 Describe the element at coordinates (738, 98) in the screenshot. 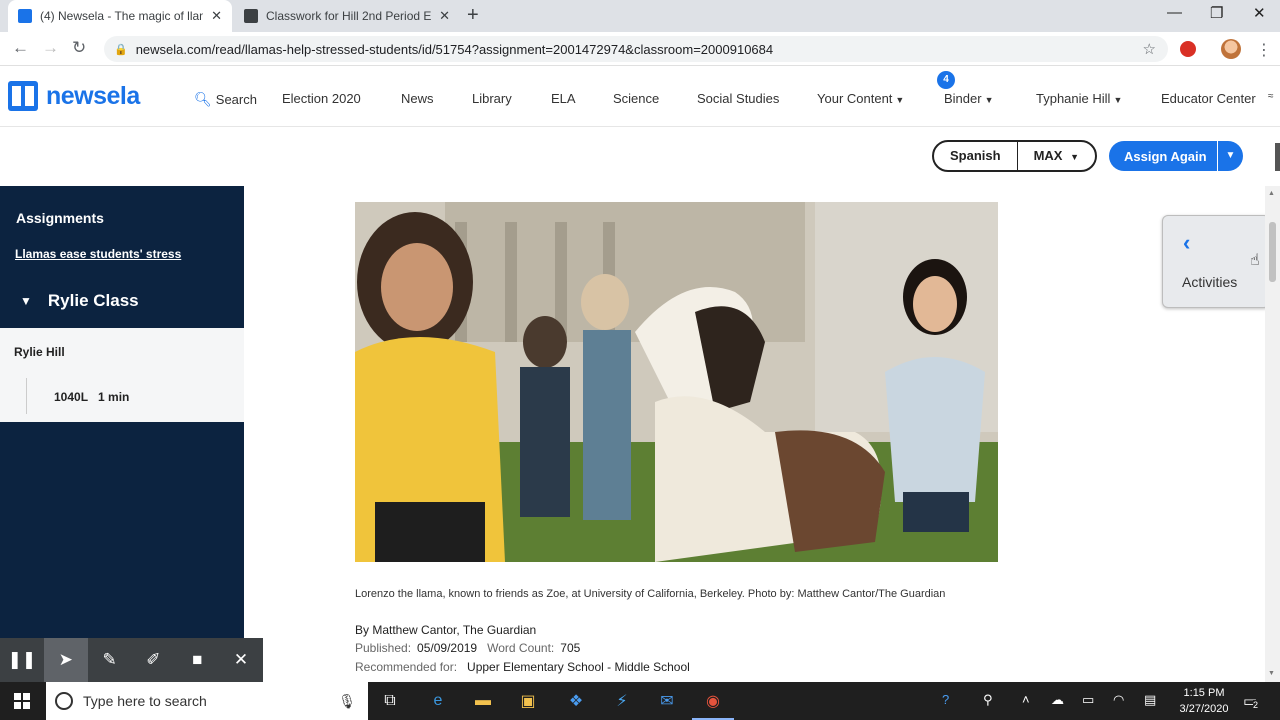

I see `nav-social-studies: Social Studies` at that location.